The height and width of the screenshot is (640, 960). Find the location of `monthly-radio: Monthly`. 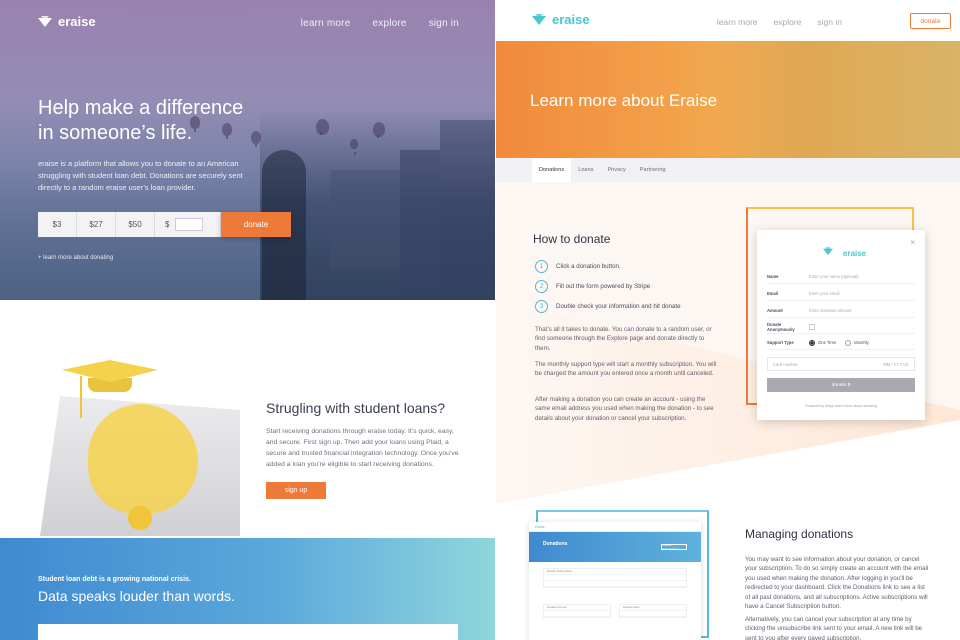

monthly-radio: Monthly is located at coordinates (857, 342).